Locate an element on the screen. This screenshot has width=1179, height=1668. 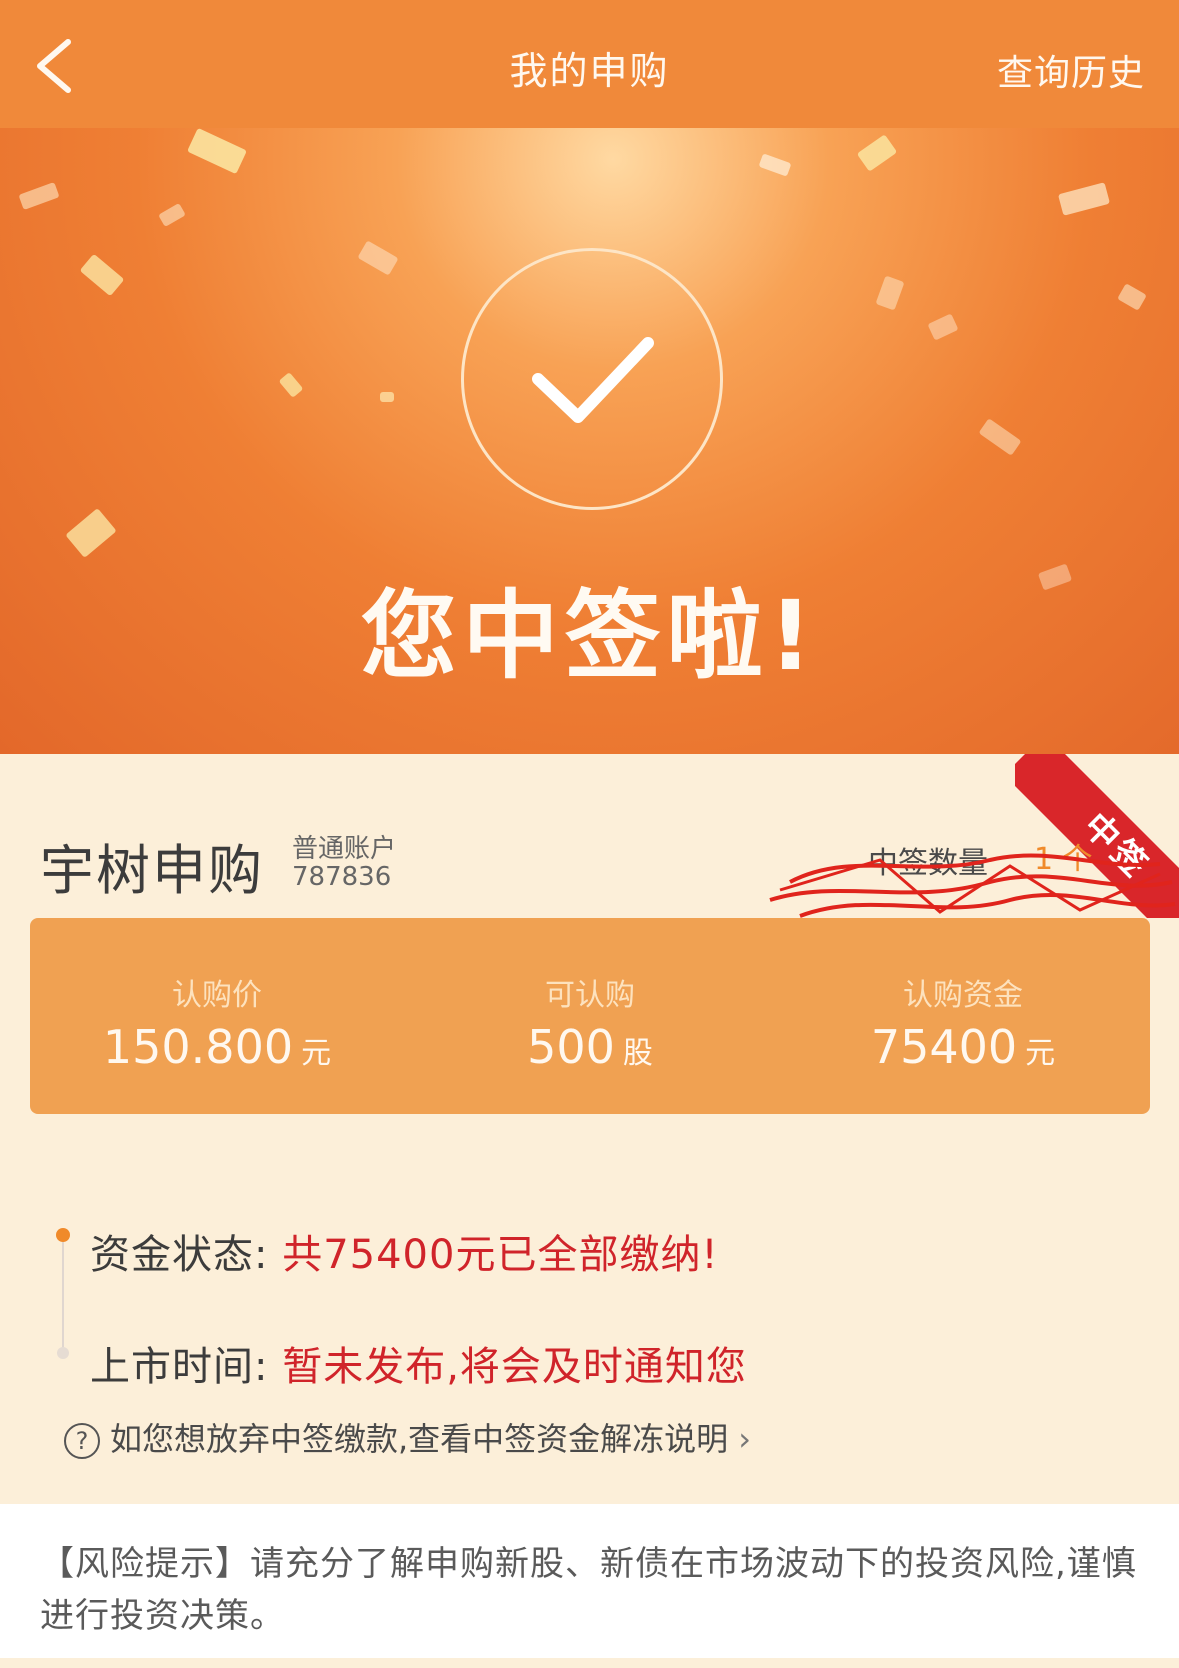
price-unit: 元 is located at coordinates (316, 1053).